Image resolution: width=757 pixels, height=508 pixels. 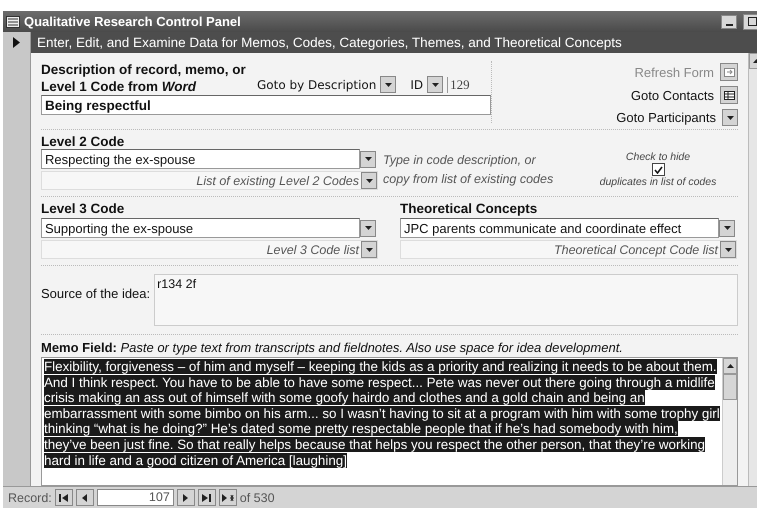 What do you see at coordinates (277, 181) in the screenshot?
I see `list-label: List of existing Level 2 Codes` at bounding box center [277, 181].